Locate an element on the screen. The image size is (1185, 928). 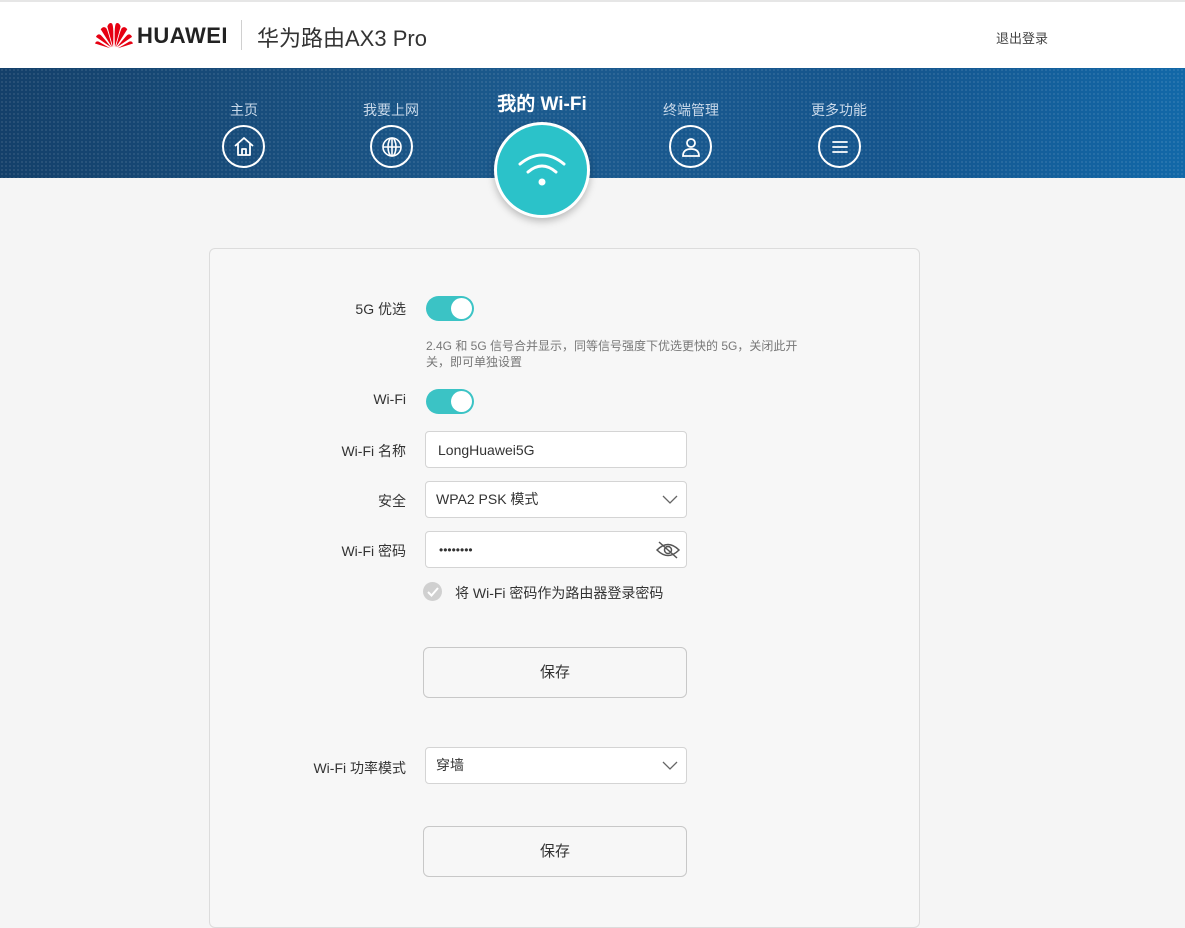
huawei-logo is located at coordinates (114, 36).